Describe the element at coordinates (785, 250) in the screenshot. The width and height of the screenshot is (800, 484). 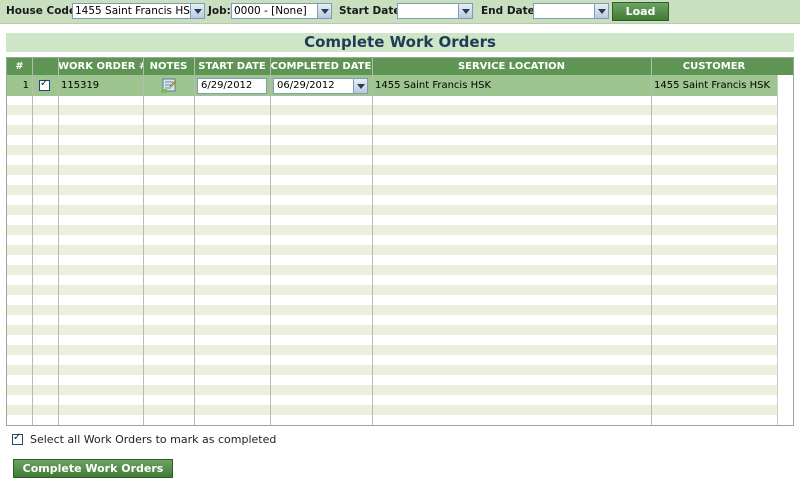
I see `vertical-scrollbar` at that location.